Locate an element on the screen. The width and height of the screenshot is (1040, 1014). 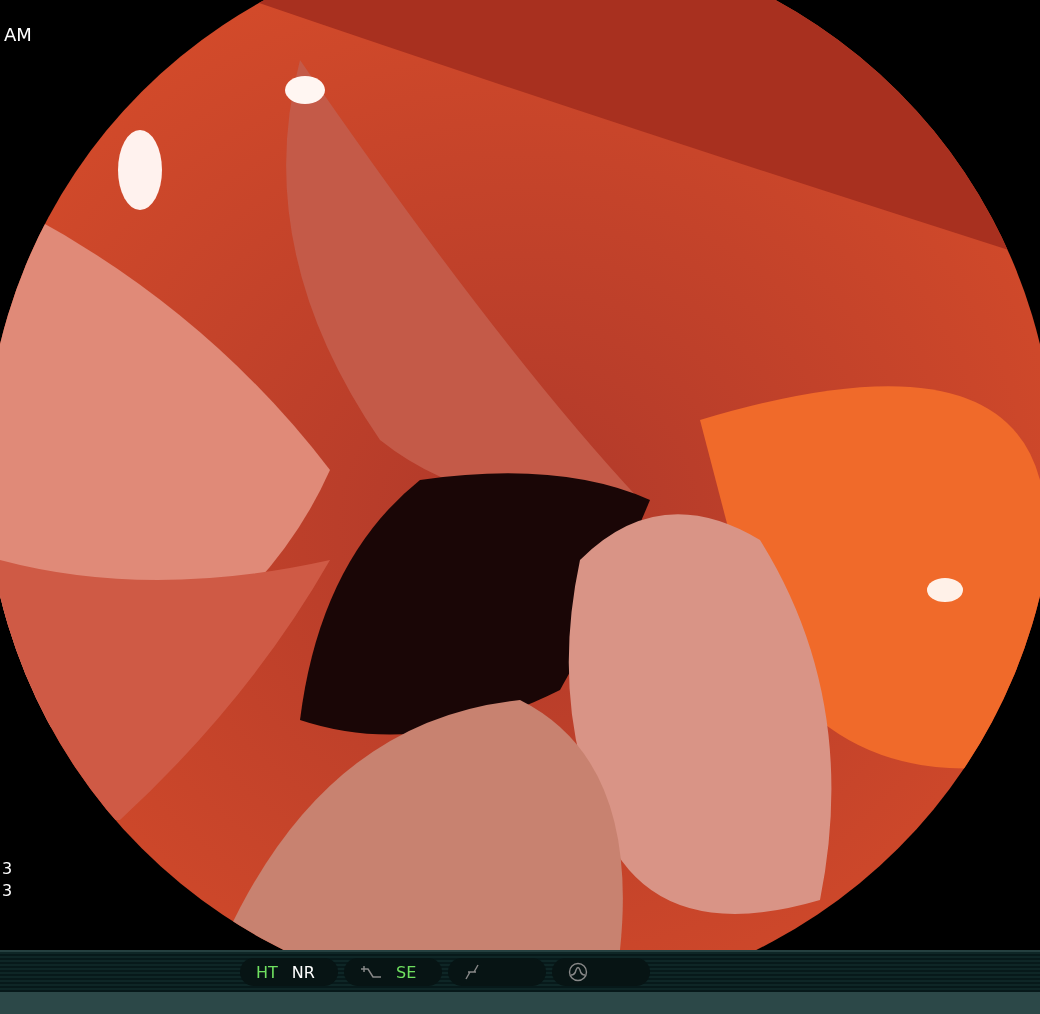
wave-icon is located at coordinates (578, 972).